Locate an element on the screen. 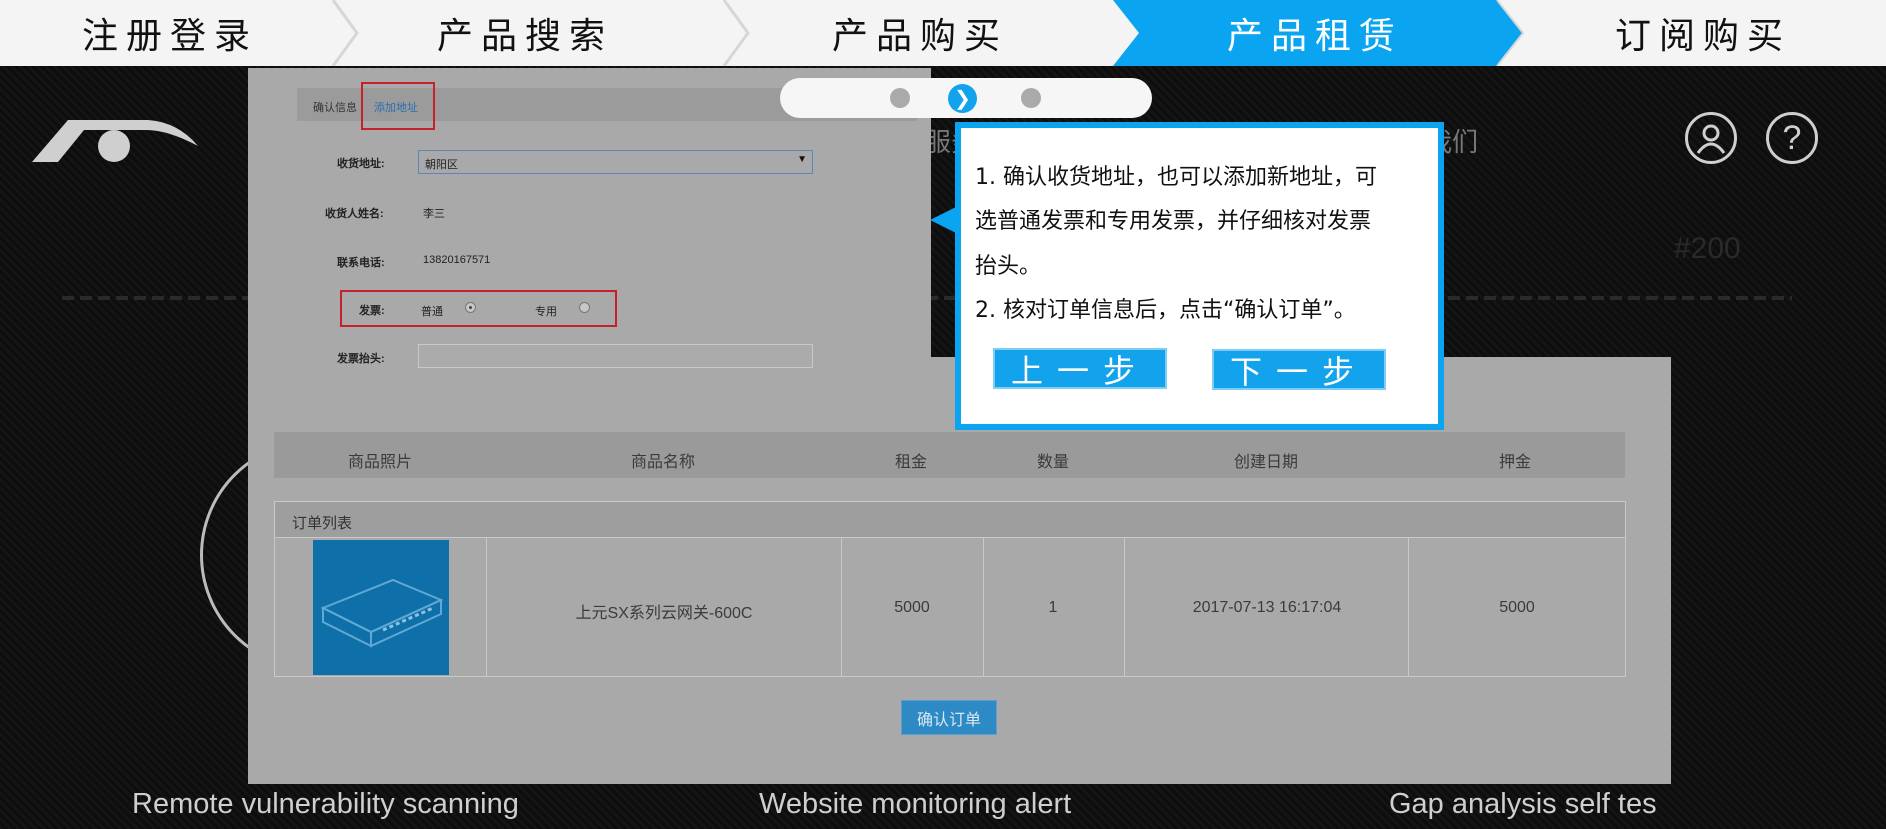 This screenshot has width=1886, height=829. invoice-title-label: 发票抬头: is located at coordinates (361, 359).